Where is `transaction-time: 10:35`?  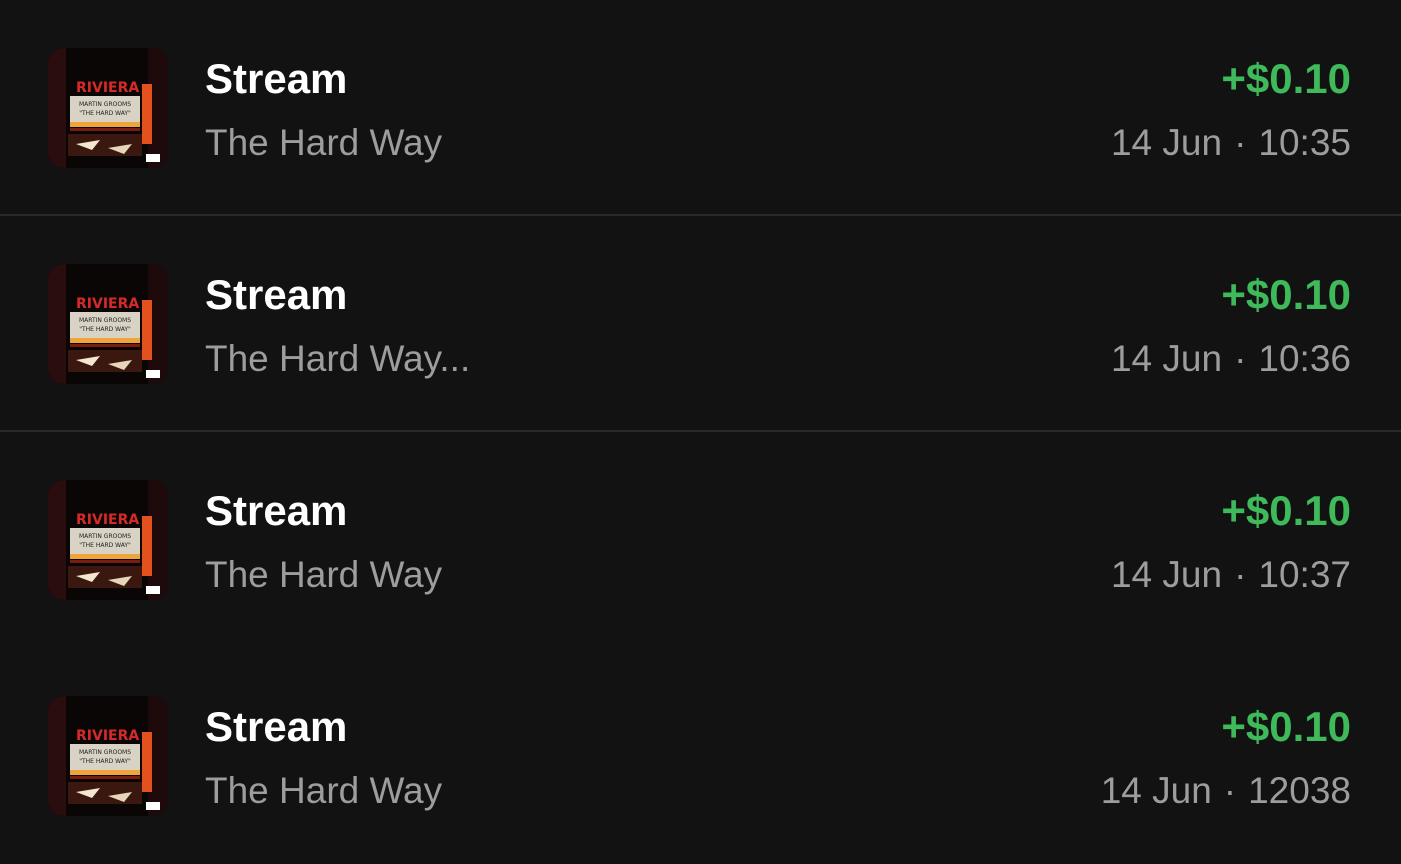
transaction-time: 10:35 is located at coordinates (1304, 142).